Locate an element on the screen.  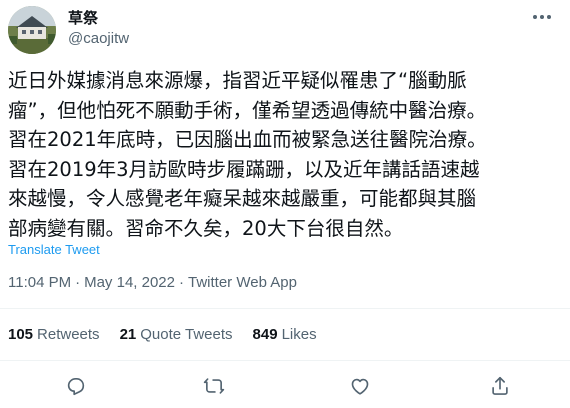
reply-icon is located at coordinates (76, 387).